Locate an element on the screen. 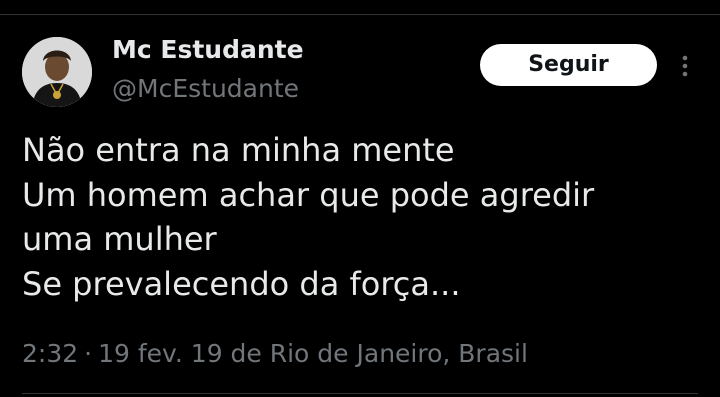 The image size is (720, 397). more-vertical-icon is located at coordinates (685, 66).